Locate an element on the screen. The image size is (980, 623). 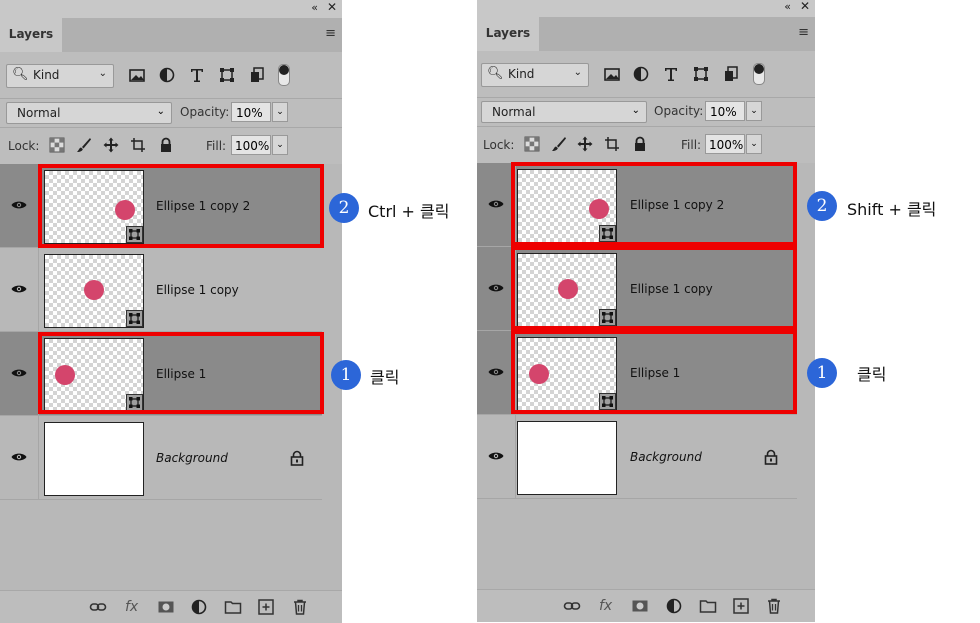
step-badge: 1 is located at coordinates (822, 373).